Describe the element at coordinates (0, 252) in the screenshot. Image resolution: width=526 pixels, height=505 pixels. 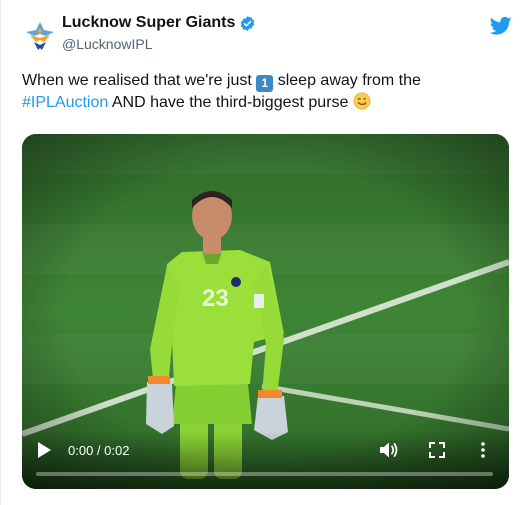
I see `divider` at that location.